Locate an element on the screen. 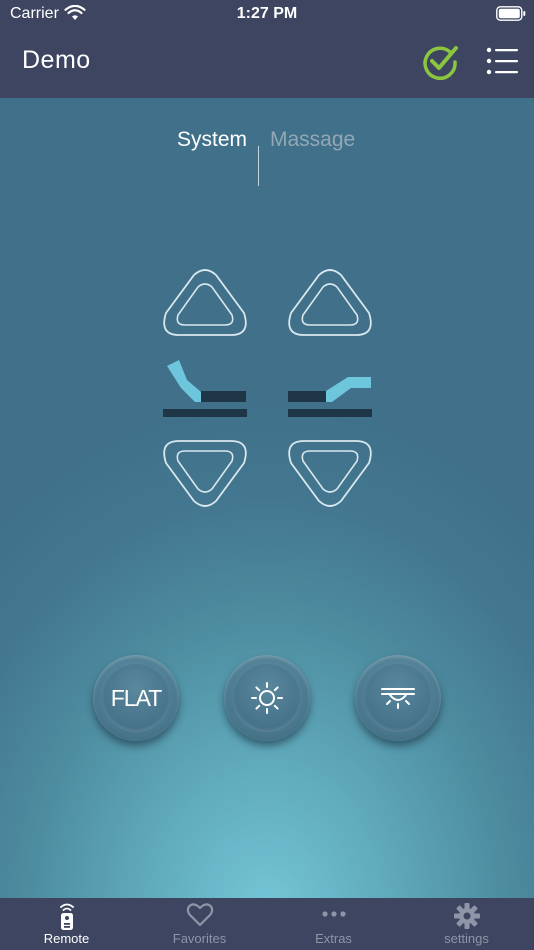 The width and height of the screenshot is (534, 950). list-menu-icon is located at coordinates (502, 61).